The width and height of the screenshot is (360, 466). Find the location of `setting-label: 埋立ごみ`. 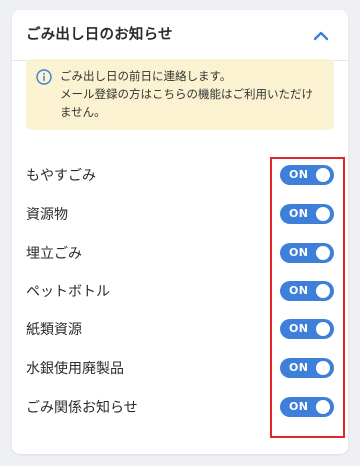

setting-label: 埋立ごみ is located at coordinates (54, 254).